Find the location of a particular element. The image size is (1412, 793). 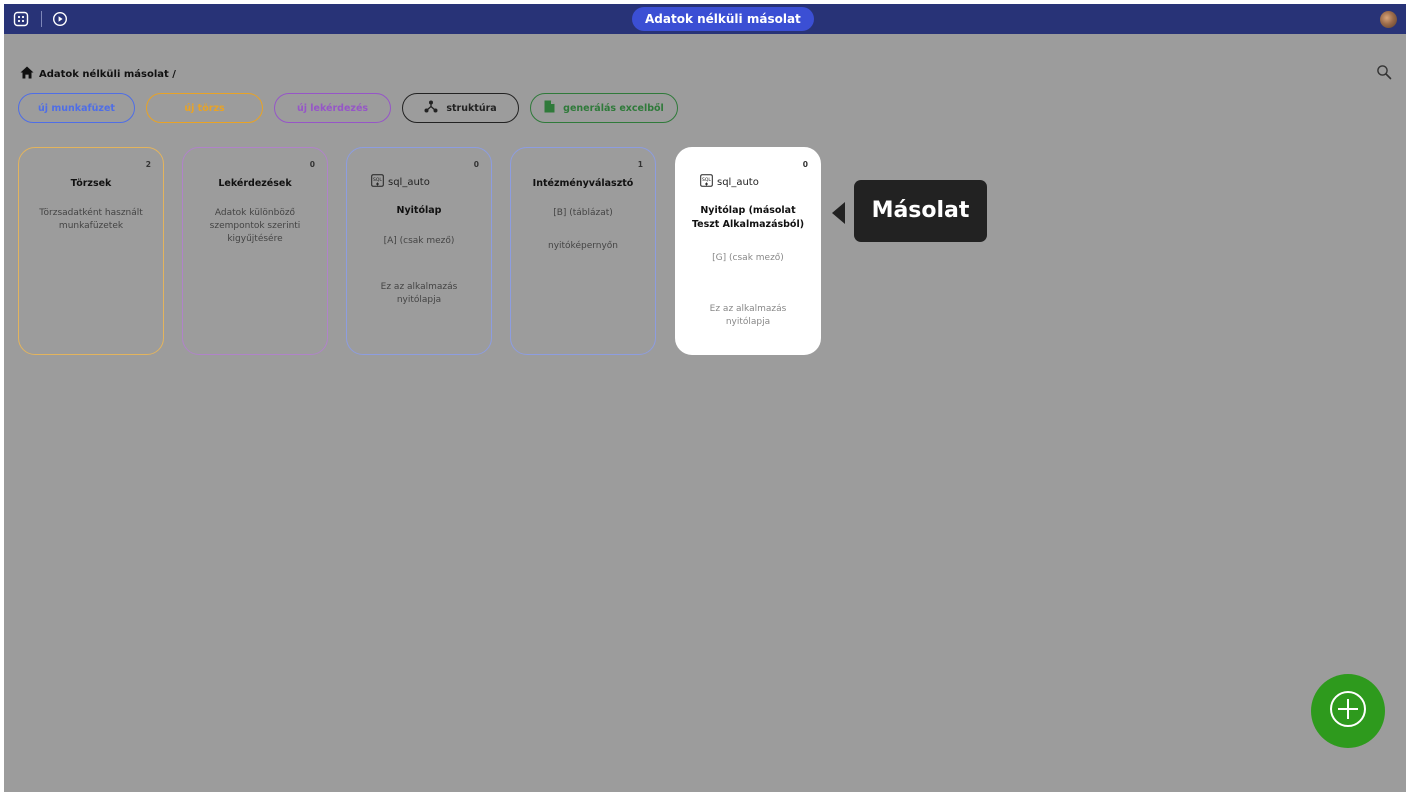

card-title: Lekérdezések is located at coordinates (255, 183).